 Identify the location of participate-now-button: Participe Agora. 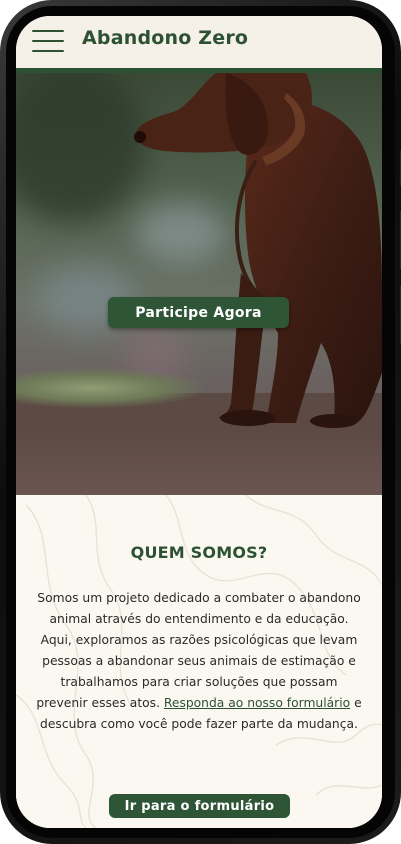
(198, 312).